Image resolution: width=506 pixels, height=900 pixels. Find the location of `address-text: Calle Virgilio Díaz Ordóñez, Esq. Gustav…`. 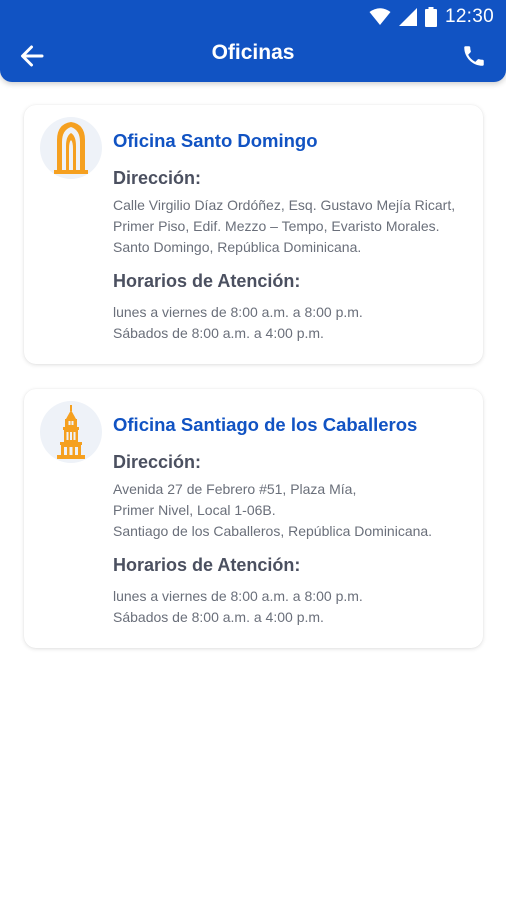

address-text: Calle Virgilio Díaz Ordóñez, Esq. Gustav… is located at coordinates (284, 226).